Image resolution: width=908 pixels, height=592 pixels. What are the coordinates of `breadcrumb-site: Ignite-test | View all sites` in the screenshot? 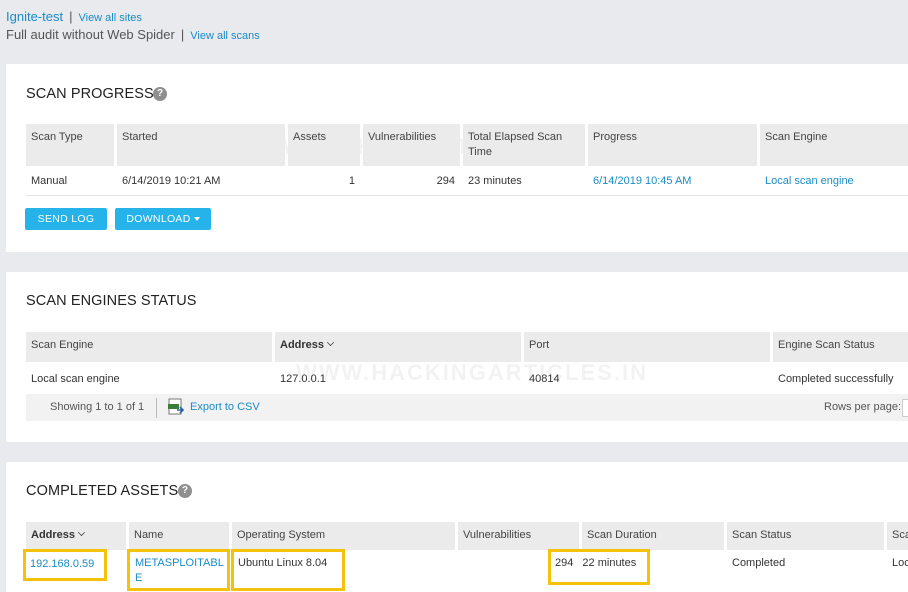 It's located at (74, 16).